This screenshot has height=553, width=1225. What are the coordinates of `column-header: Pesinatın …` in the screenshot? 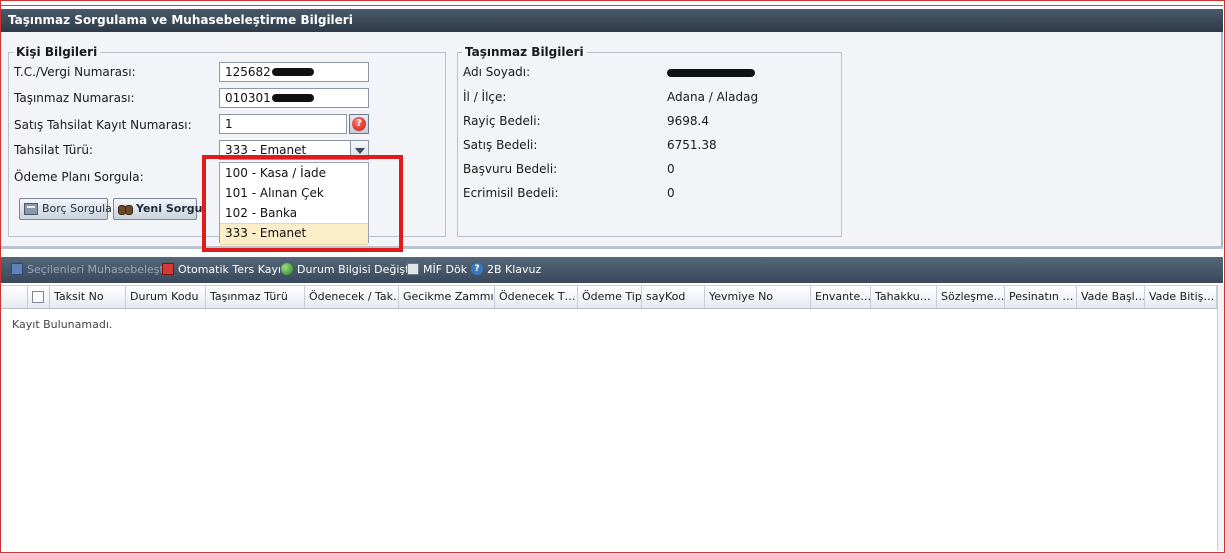 It's located at (1041, 297).